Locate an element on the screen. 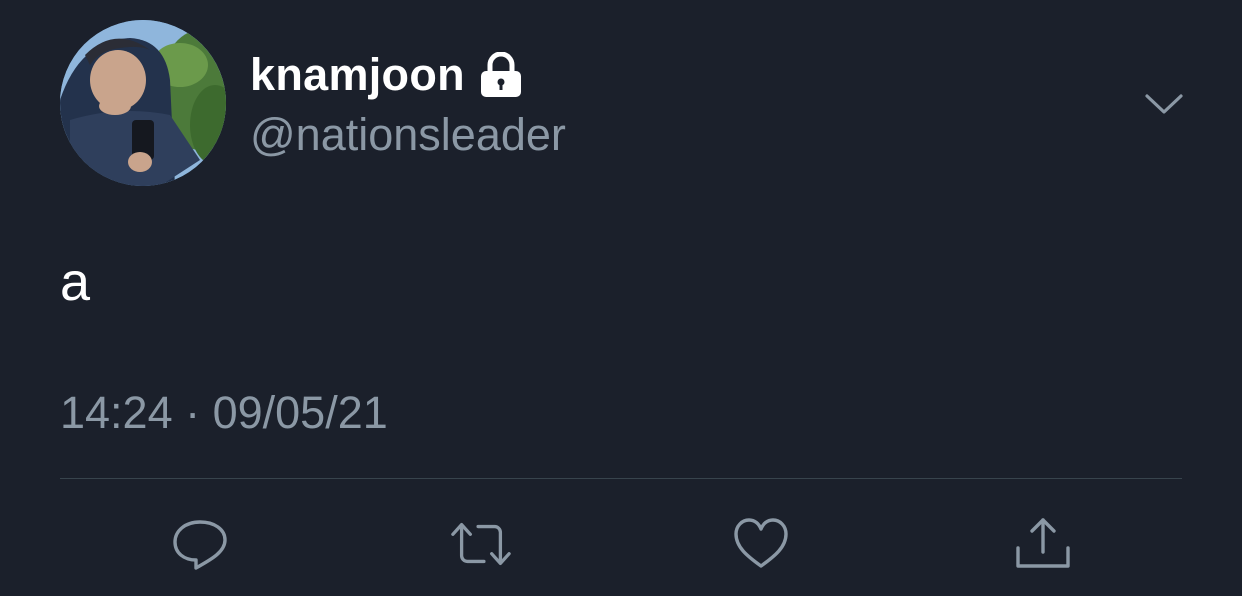 The height and width of the screenshot is (596, 1242). user-handle: @nationsleader is located at coordinates (408, 135).